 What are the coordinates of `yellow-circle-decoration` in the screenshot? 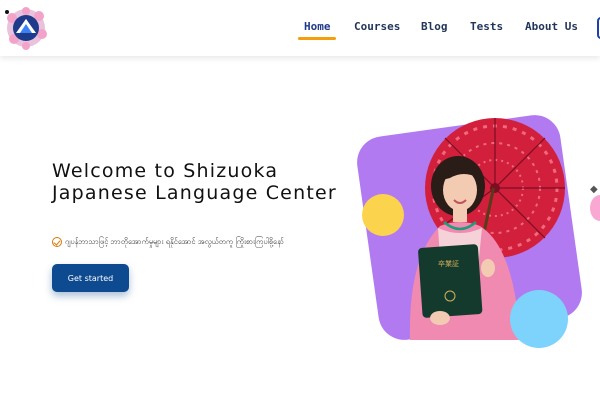 It's located at (383, 215).